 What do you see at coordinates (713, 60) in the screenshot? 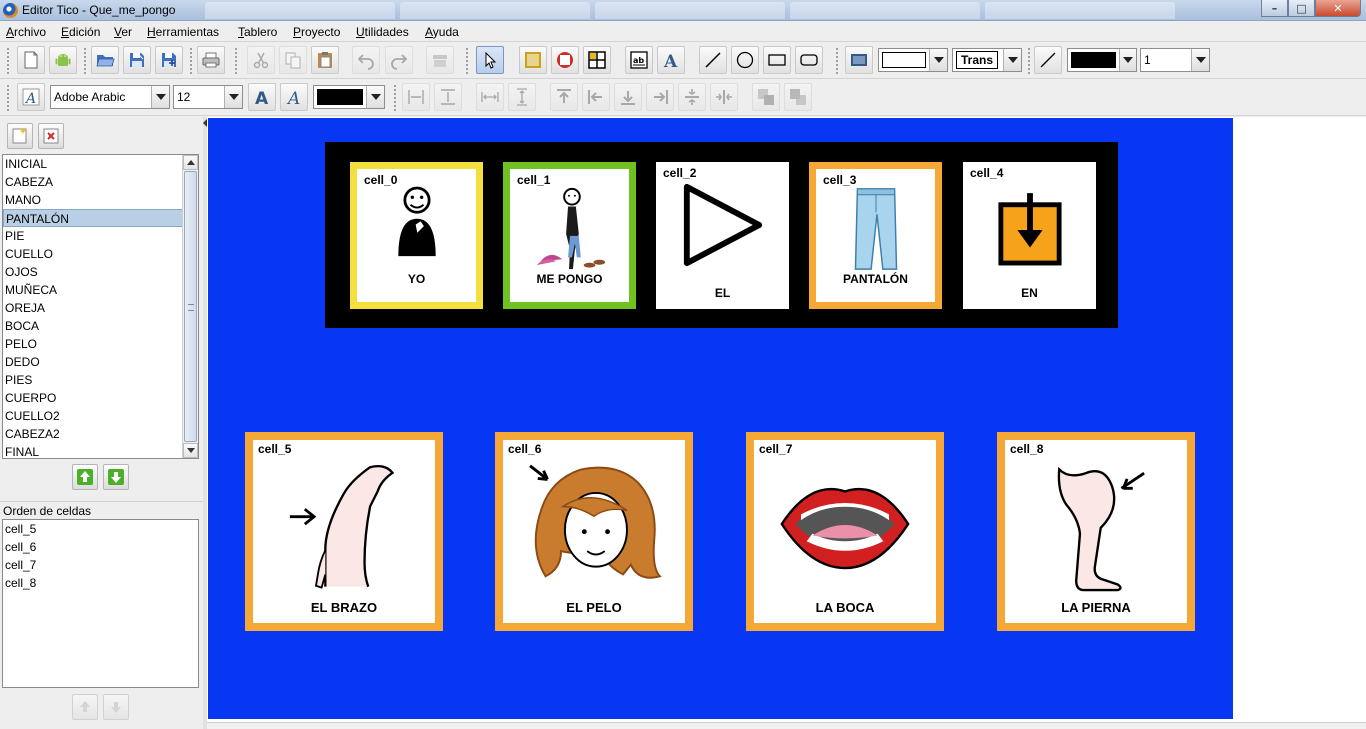
I see `line-tool-button` at bounding box center [713, 60].